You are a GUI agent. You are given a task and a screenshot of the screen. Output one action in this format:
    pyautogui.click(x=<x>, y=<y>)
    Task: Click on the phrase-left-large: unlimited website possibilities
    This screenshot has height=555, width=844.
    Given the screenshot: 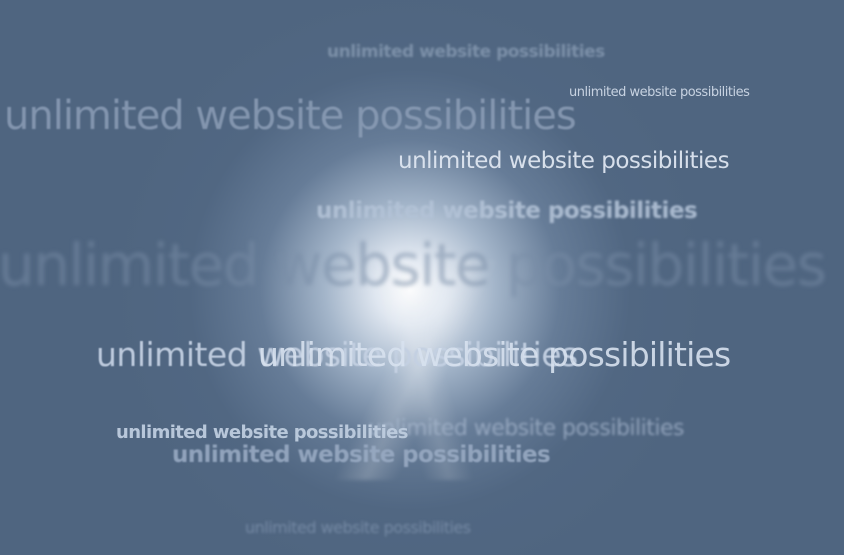 What is the action you would take?
    pyautogui.click(x=290, y=116)
    